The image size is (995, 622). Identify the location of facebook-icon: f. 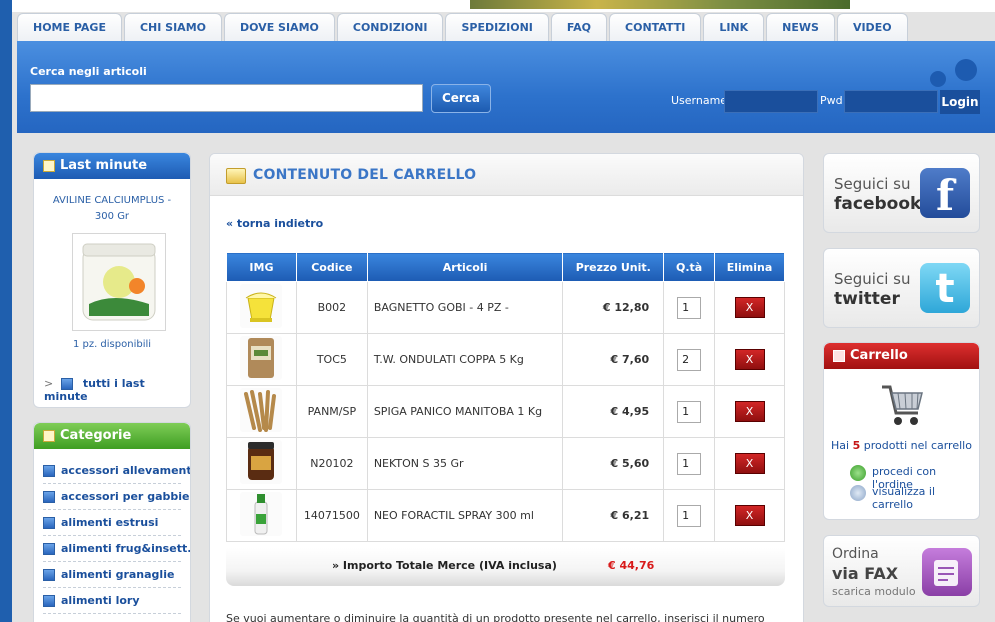
(945, 194).